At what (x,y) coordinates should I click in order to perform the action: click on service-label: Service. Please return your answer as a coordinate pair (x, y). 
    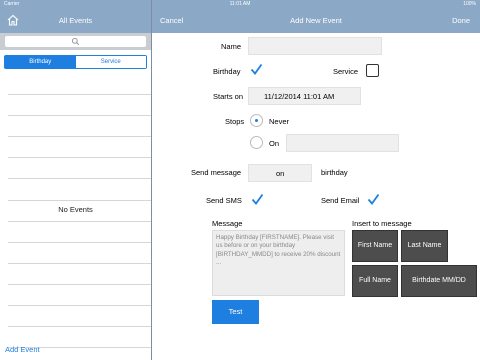
    Looking at the image, I should click on (346, 71).